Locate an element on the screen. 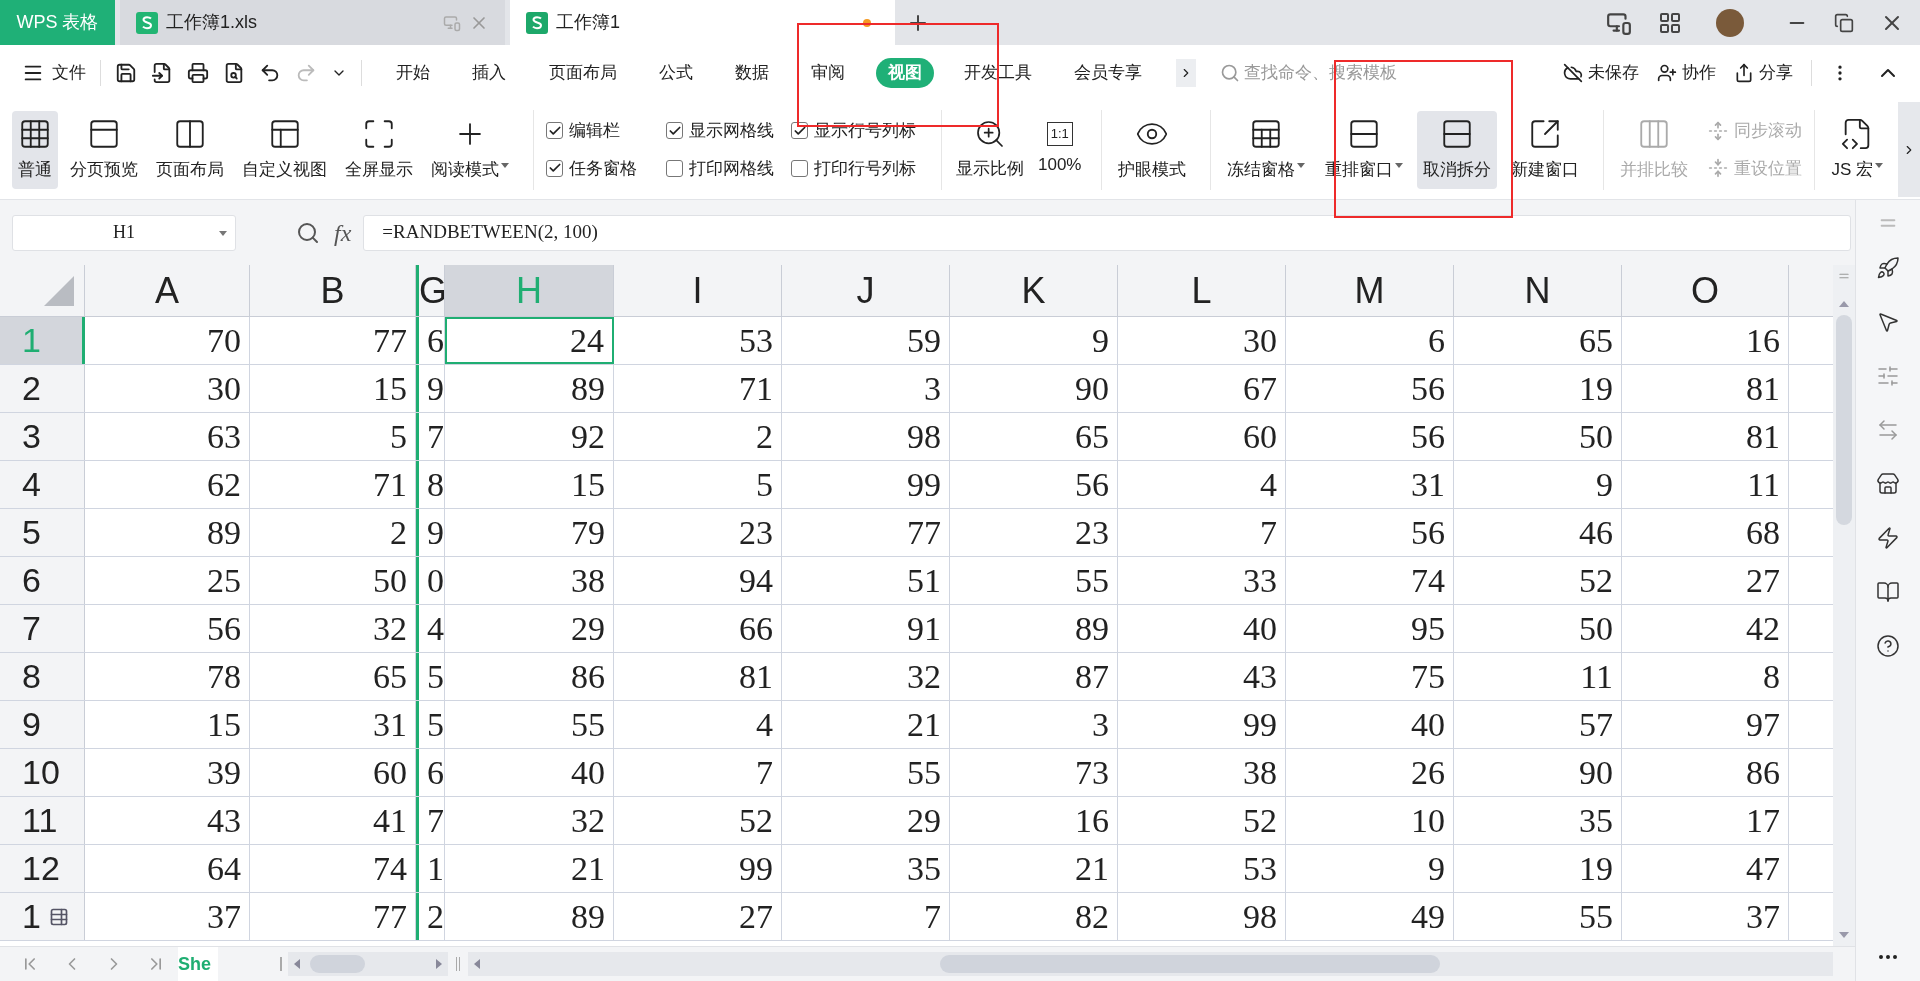 The image size is (1920, 981). table-cell: 90 is located at coordinates (1538, 772).